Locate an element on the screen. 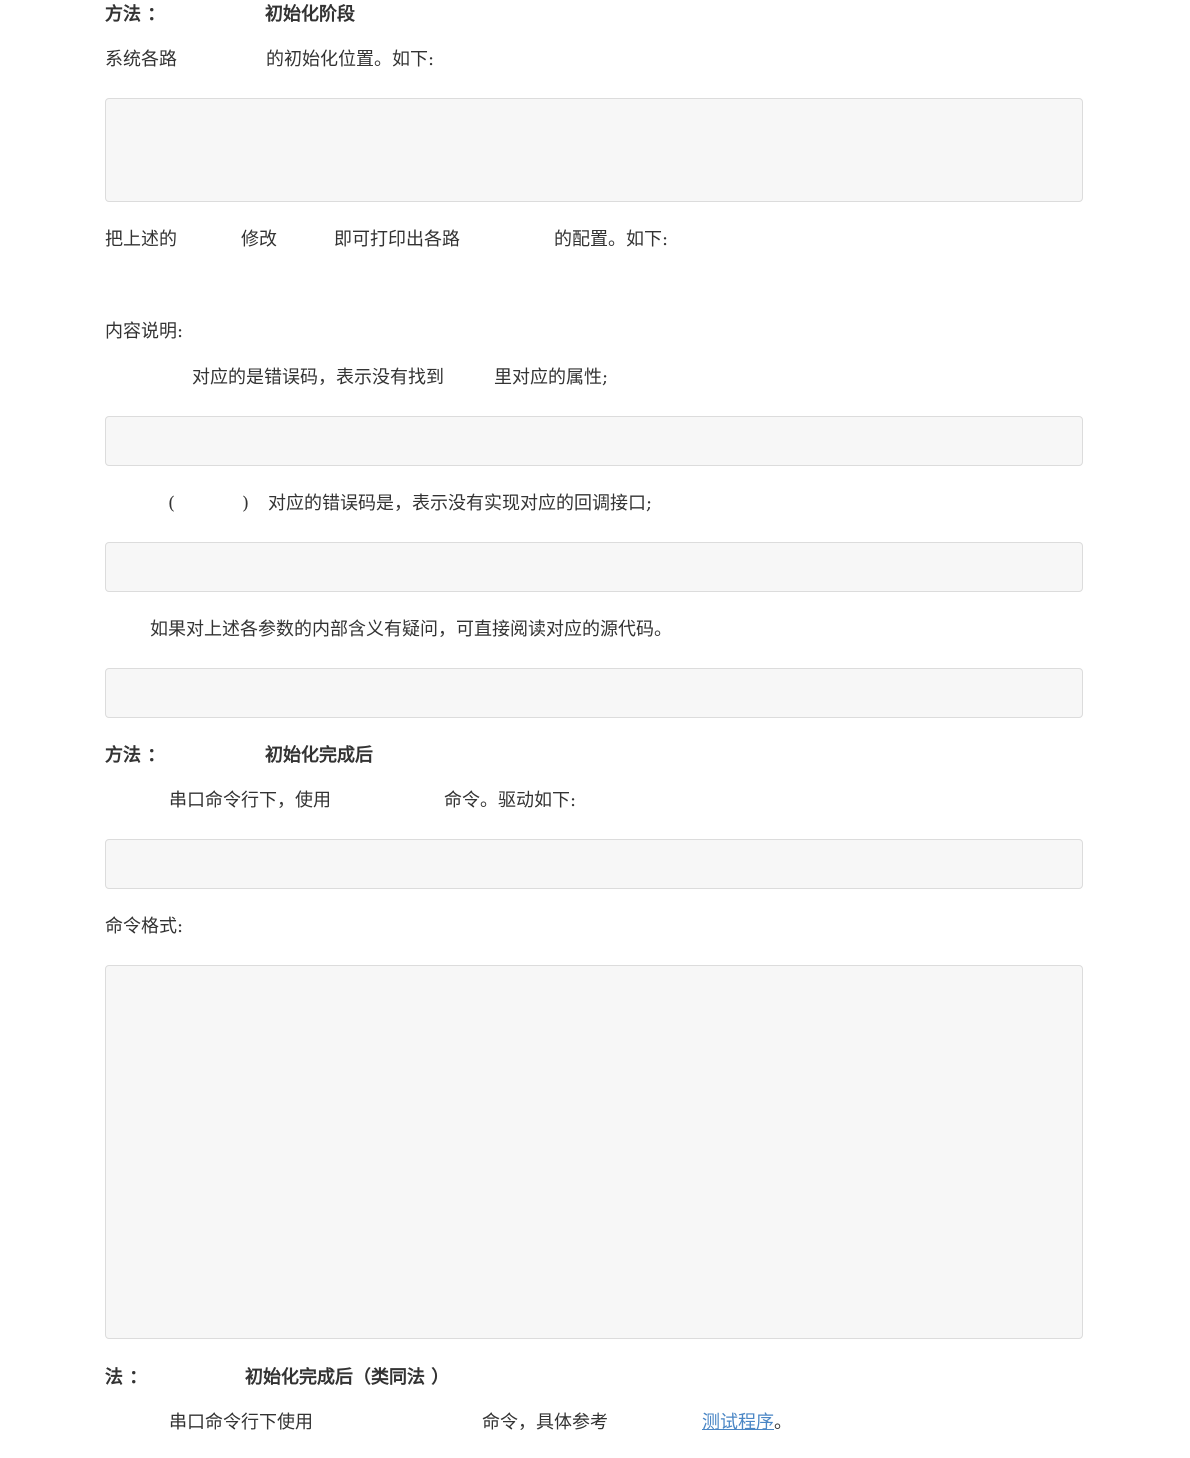  test-program-link: 测试程序。 is located at coordinates (705, 1423).